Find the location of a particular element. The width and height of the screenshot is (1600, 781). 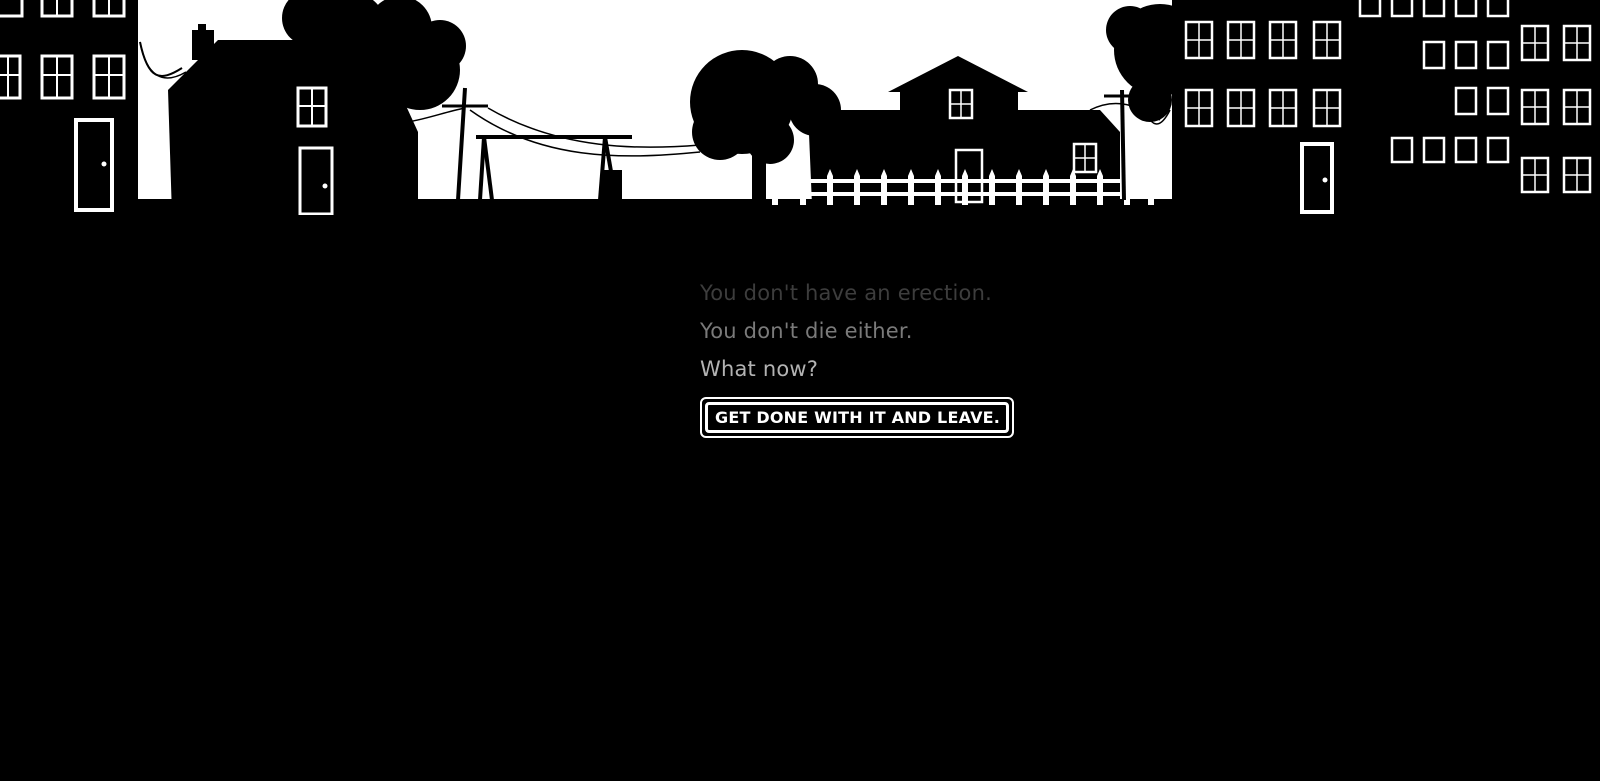

choice-button-label: GET DONE WITH IT AND LEAVE. is located at coordinates (857, 417).